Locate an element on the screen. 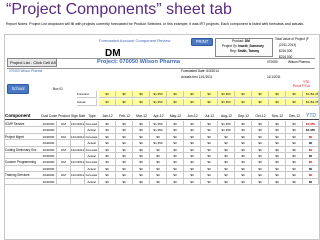 The height and width of the screenshot is (240, 320). project-list-cell: Project List - Click Cell A5 is located at coordinates (32, 62).